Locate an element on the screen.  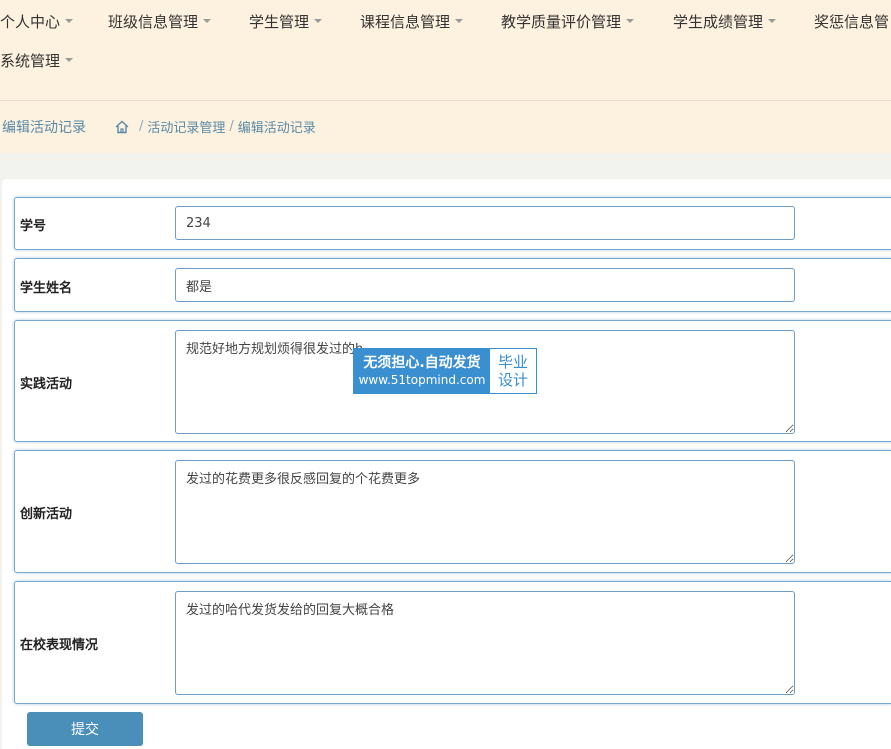
nav-item-label: 教学质量评价管理 is located at coordinates (561, 22).